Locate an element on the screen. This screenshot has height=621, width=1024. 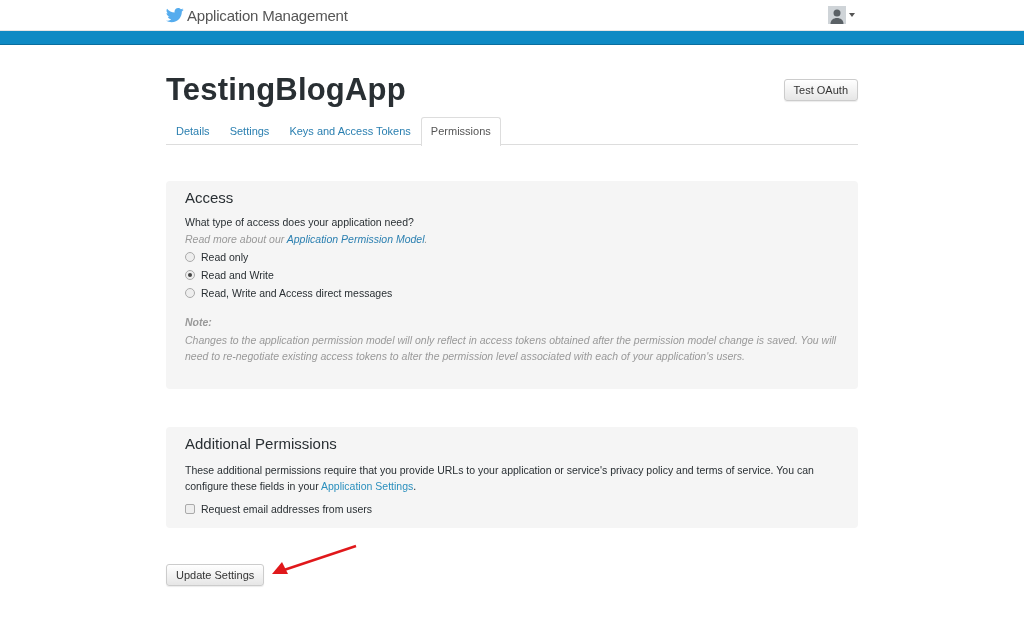
note-label: Note: is located at coordinates (199, 322).